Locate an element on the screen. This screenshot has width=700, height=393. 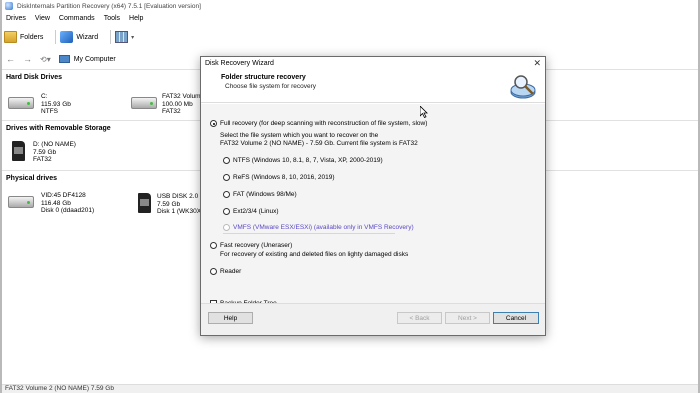
dialog-title: Disk Recovery Wizard is located at coordinates (239, 63).